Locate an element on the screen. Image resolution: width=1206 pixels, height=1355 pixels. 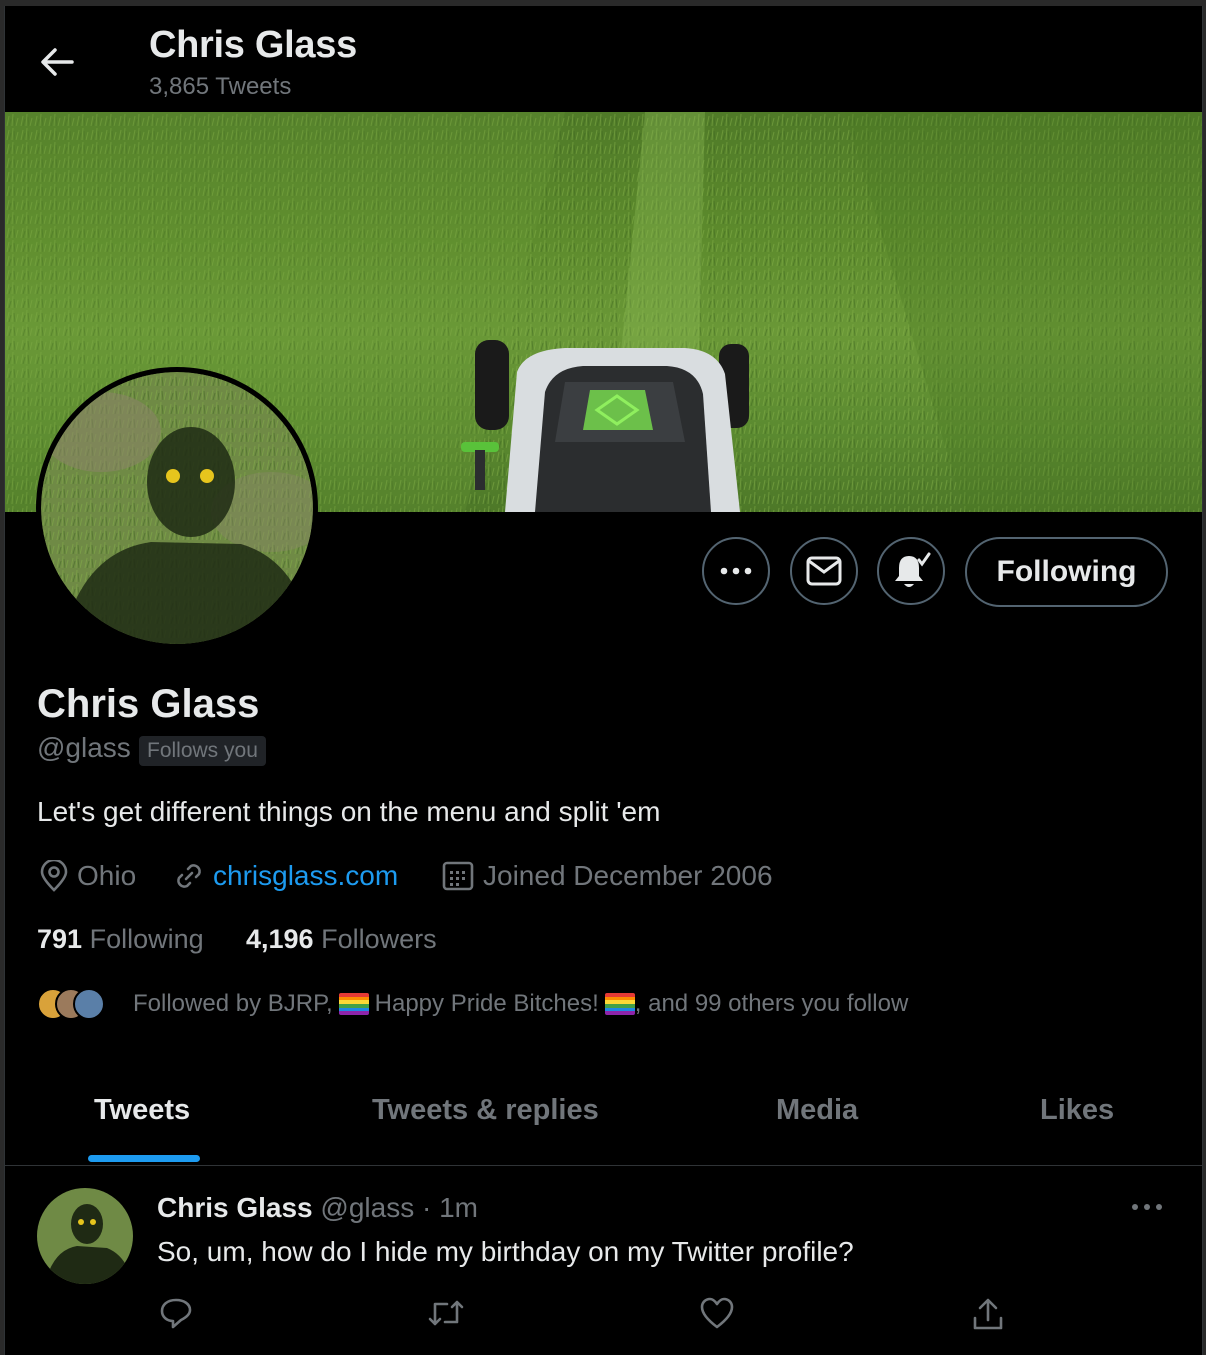
calendar-icon is located at coordinates (458, 876).